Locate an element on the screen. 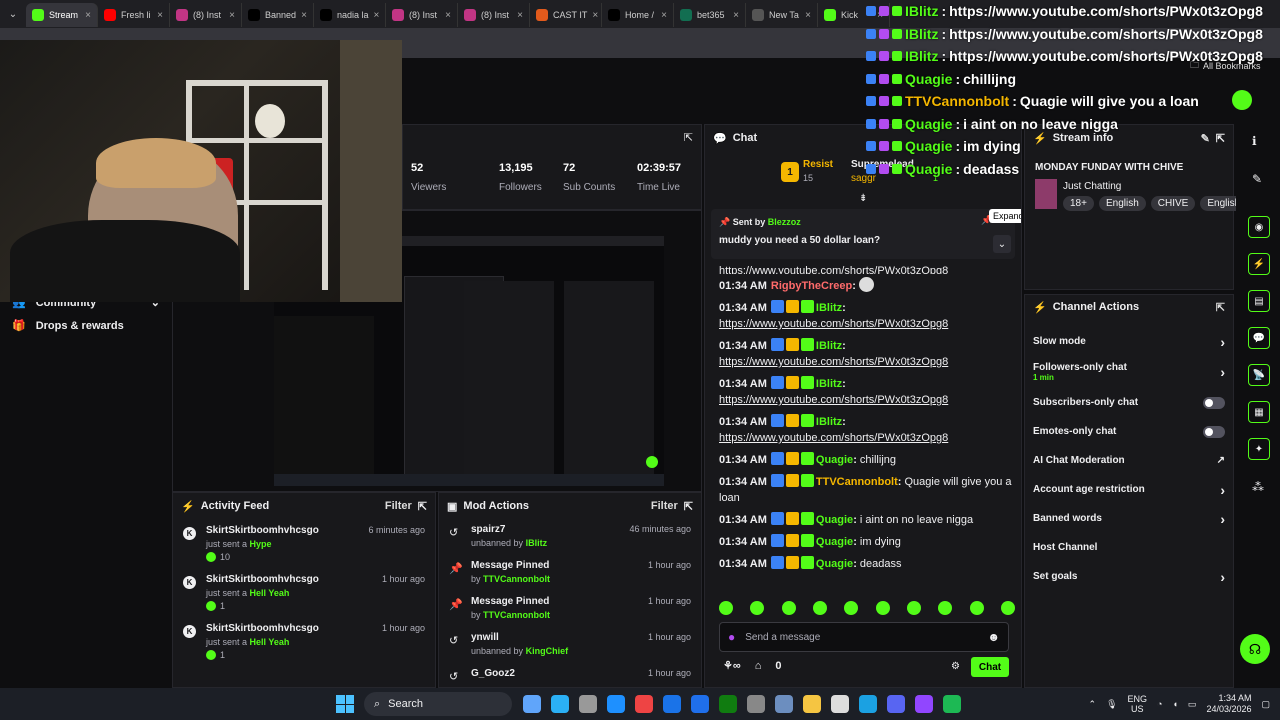 This screenshot has width=1280, height=720. mod-action-by: KingChief is located at coordinates (547, 651).